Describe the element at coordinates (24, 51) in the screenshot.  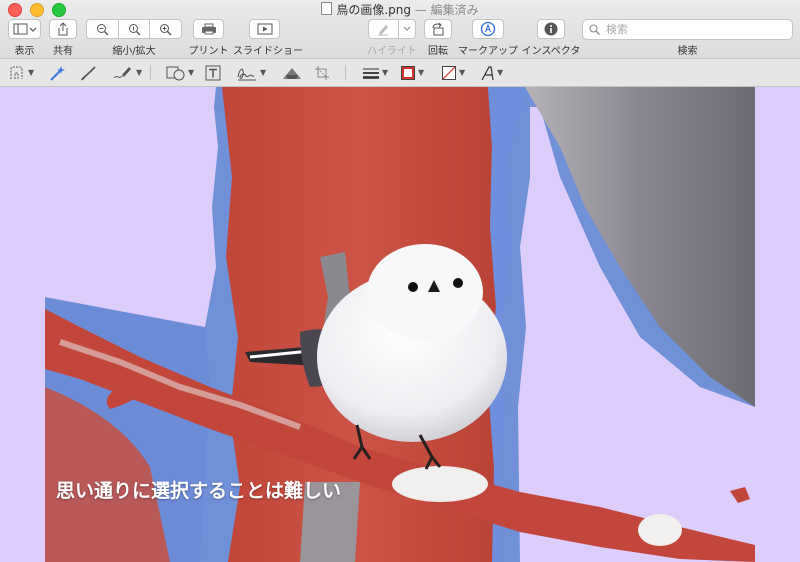
I see `view-label: 表示` at that location.